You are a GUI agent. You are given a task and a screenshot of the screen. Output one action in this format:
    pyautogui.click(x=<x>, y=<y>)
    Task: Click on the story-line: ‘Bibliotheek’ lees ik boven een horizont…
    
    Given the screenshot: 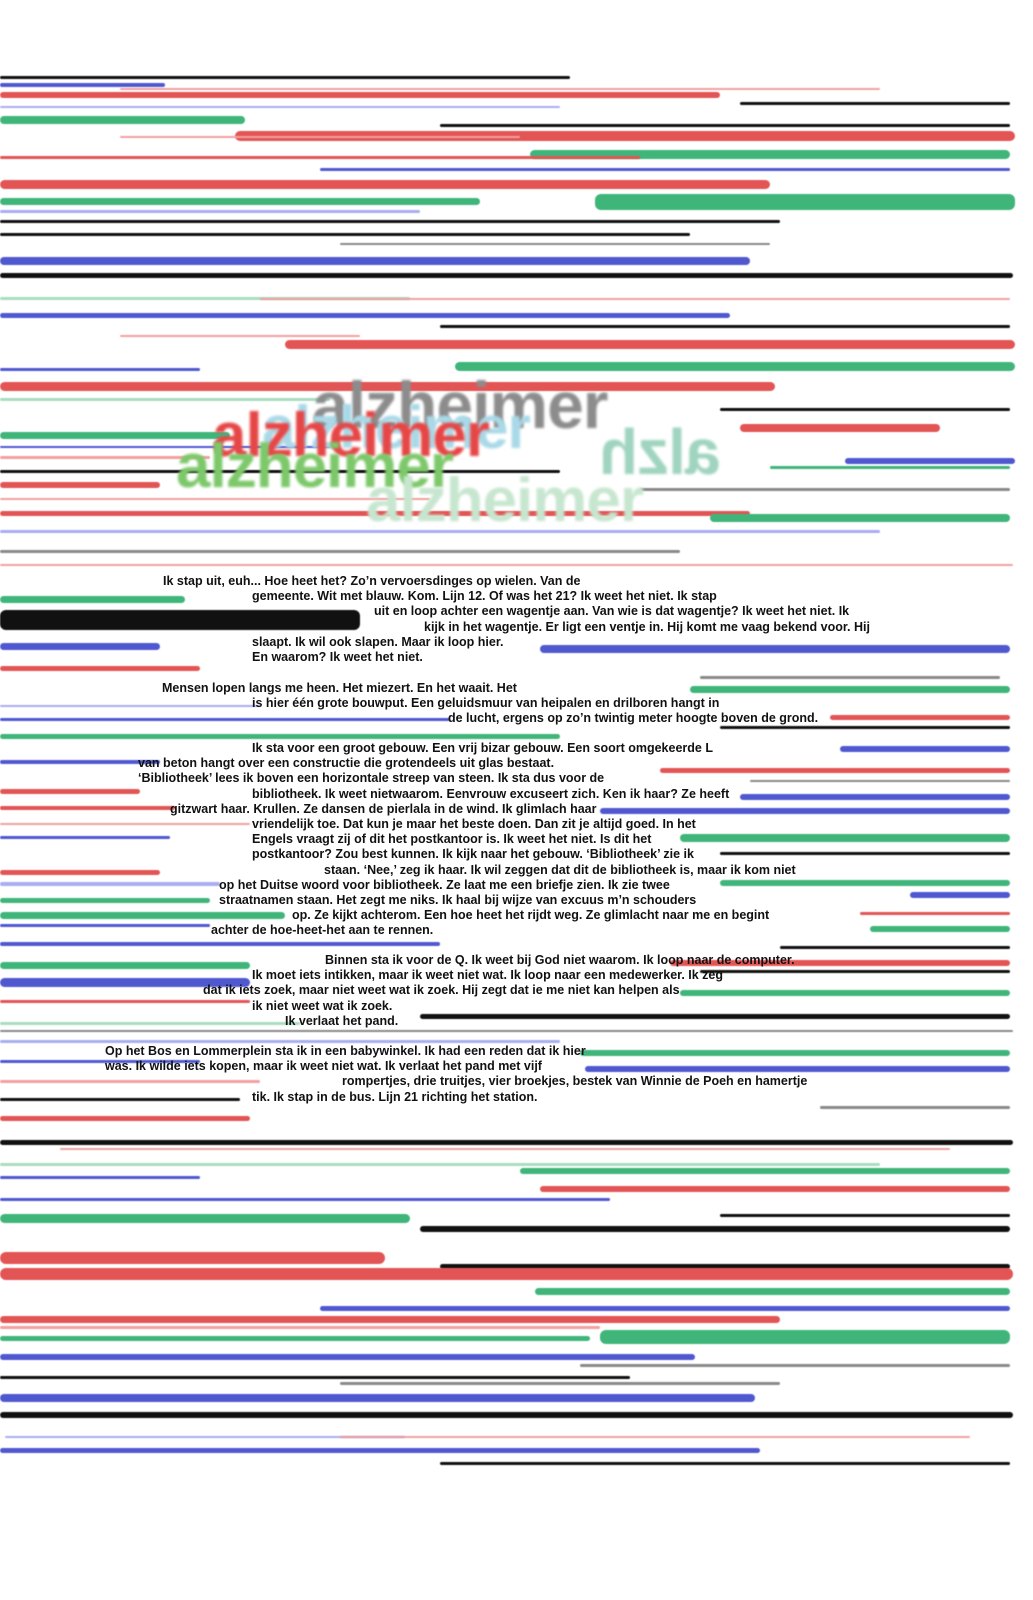 What is the action you would take?
    pyautogui.click(x=371, y=778)
    